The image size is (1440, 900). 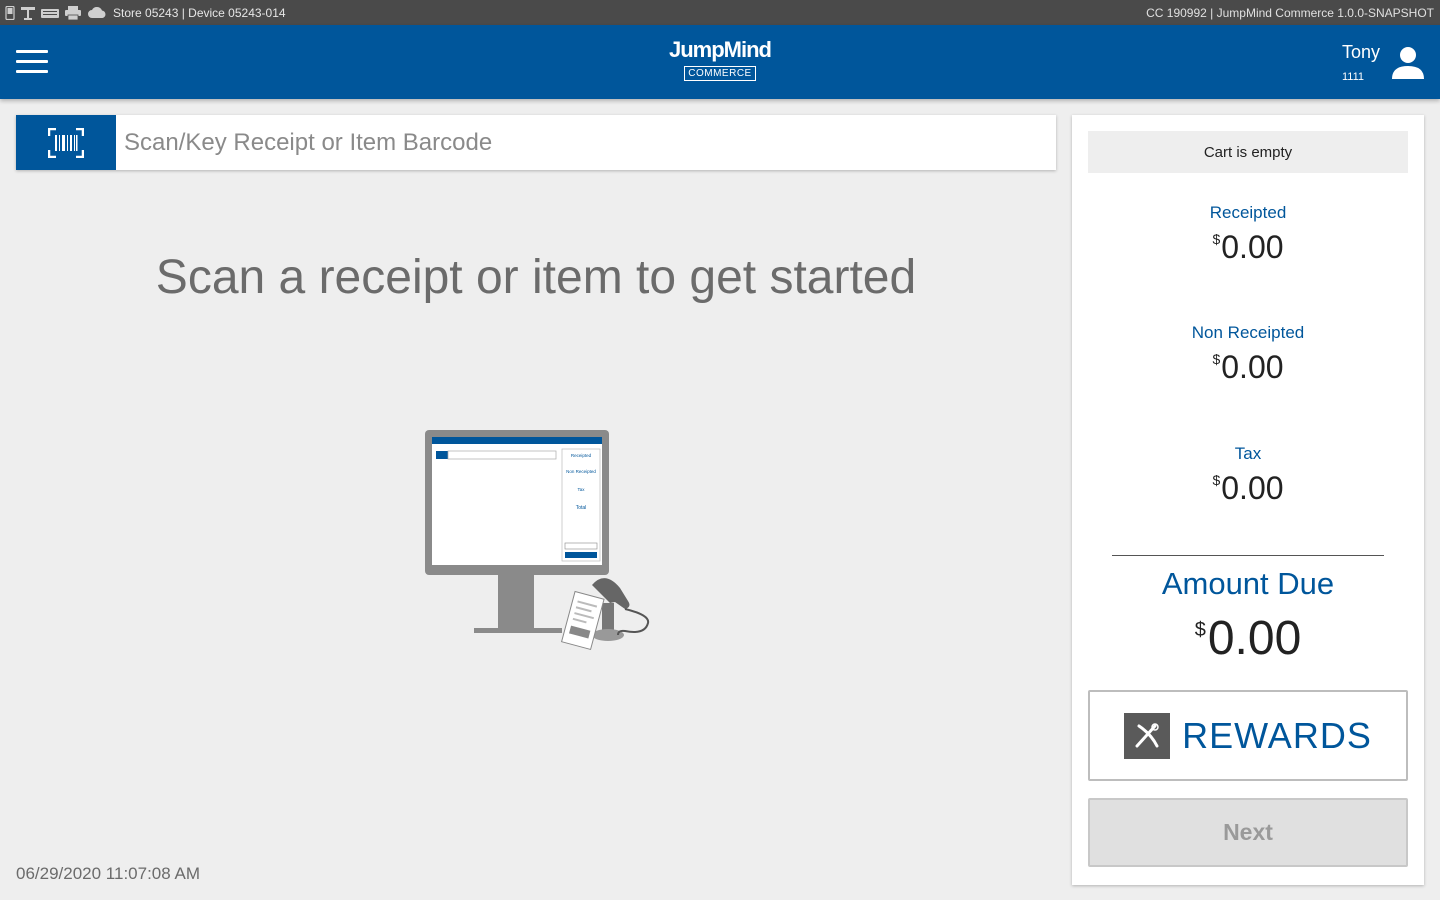 I want to click on scanner-illustration: Receipted Non Receipted Tax Total, so click(x=537, y=540).